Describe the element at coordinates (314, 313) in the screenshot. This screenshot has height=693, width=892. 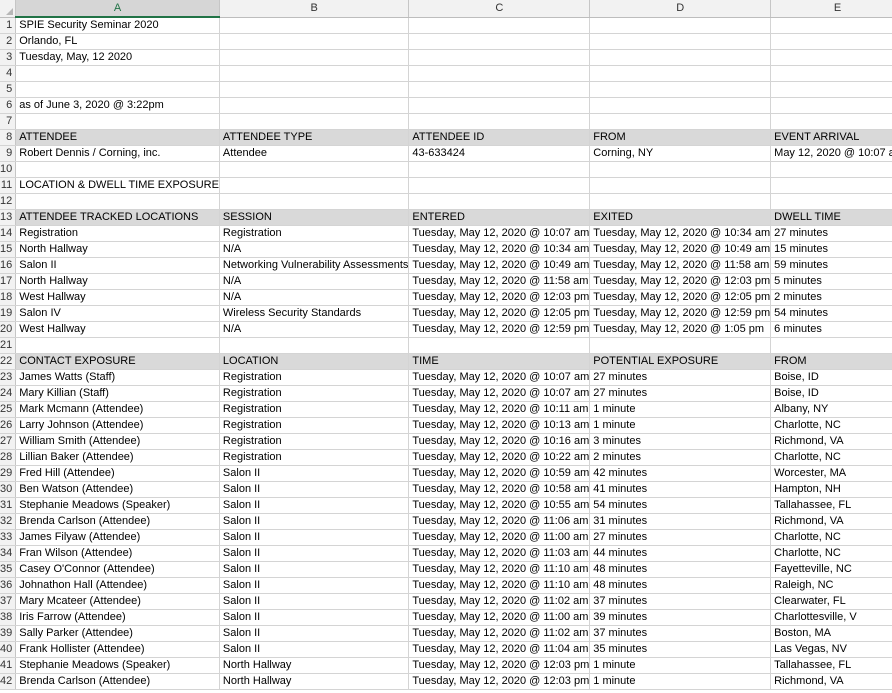
I see `cell: Wireless Security Standards` at that location.